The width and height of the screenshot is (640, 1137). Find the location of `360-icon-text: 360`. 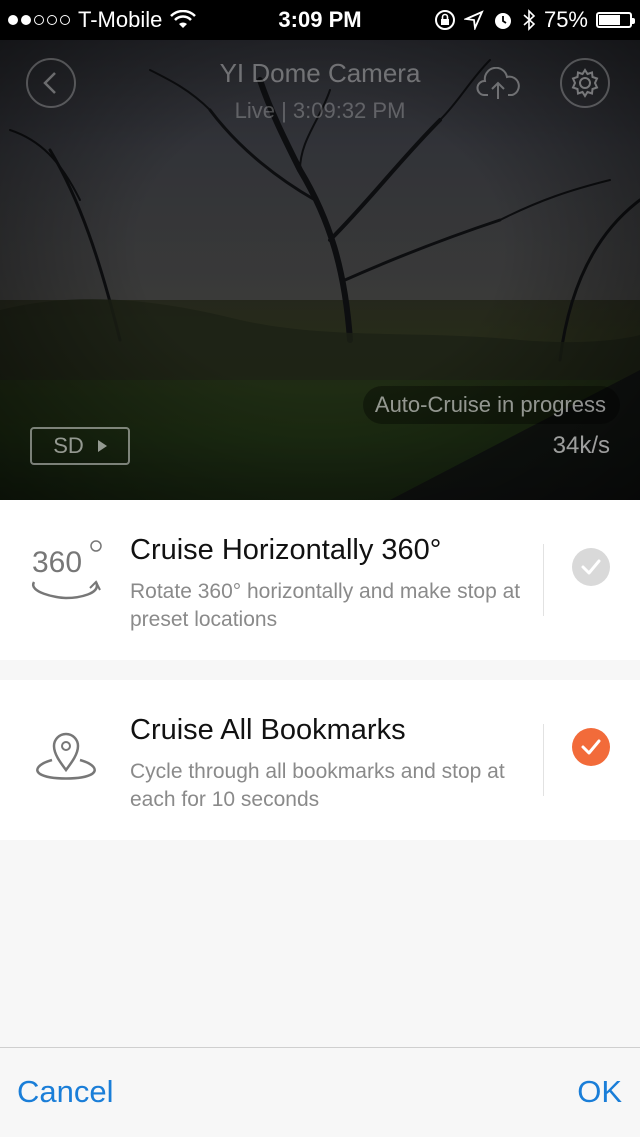

360-icon-text: 360 is located at coordinates (57, 562).